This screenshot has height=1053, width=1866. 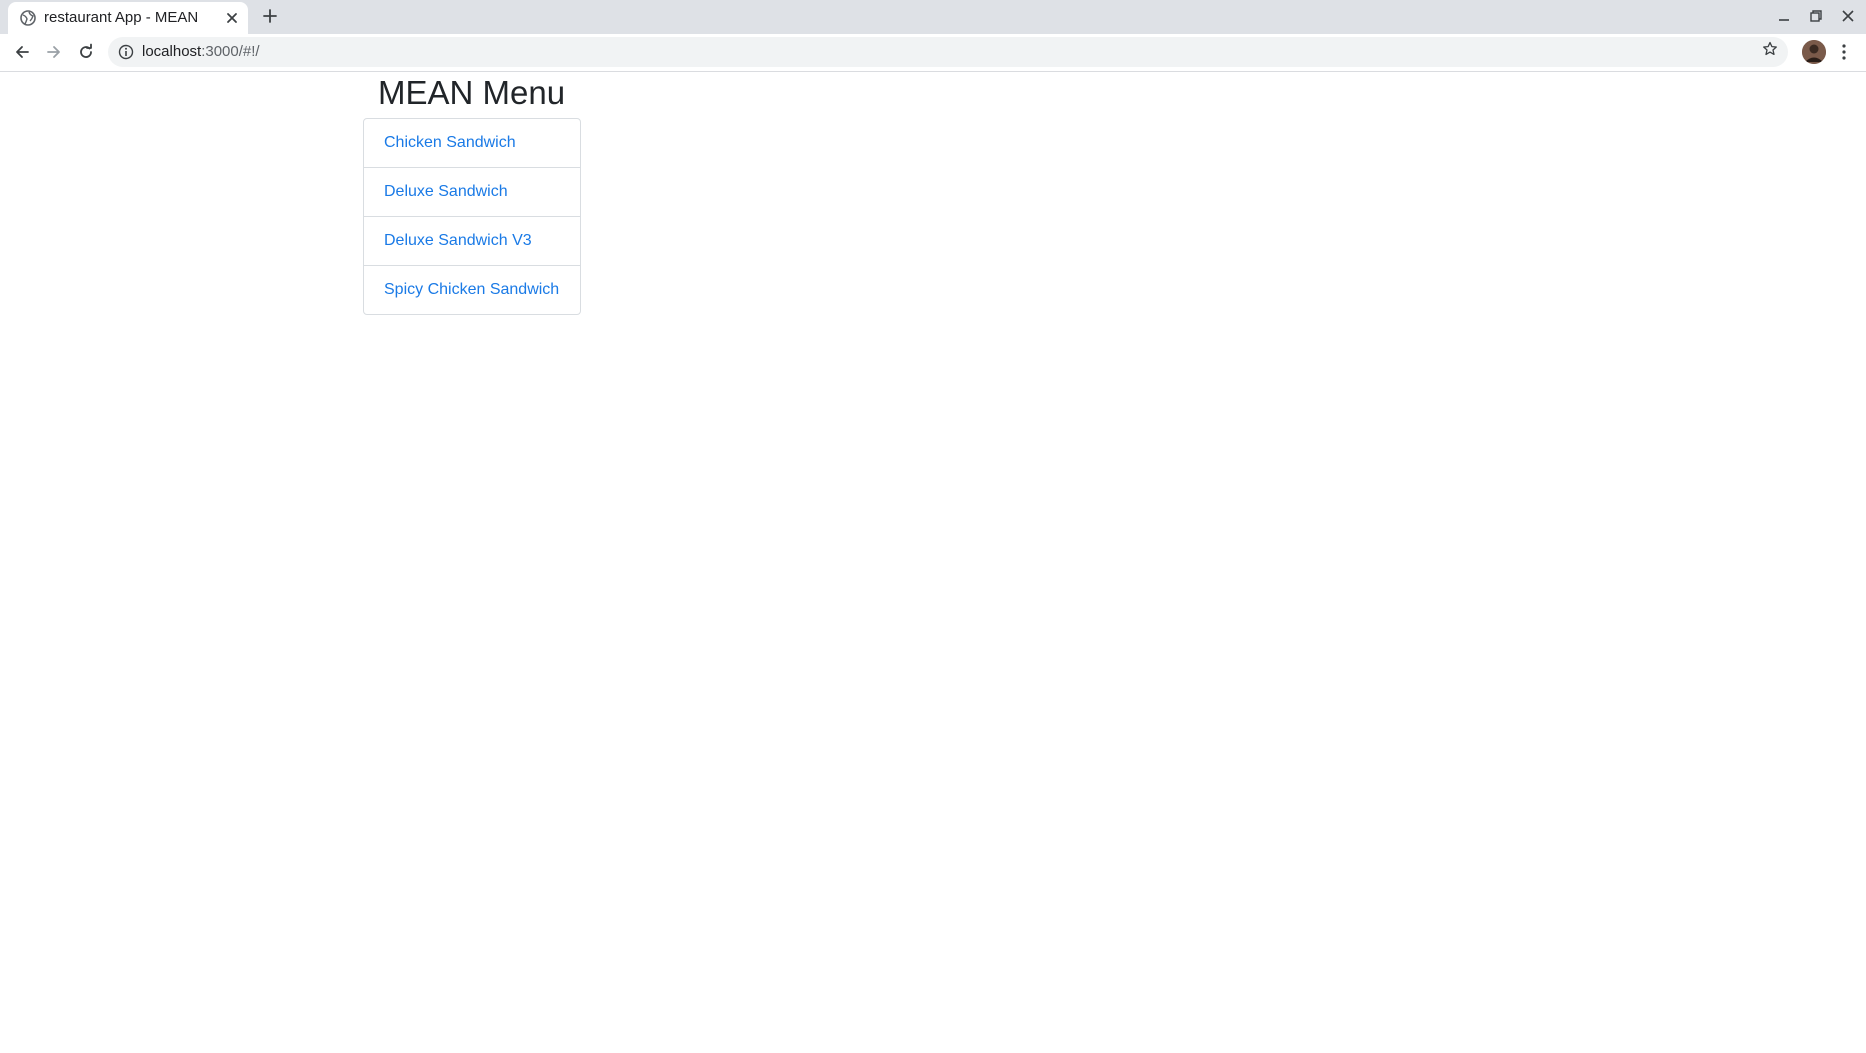 What do you see at coordinates (232, 18) in the screenshot?
I see `close-icon` at bounding box center [232, 18].